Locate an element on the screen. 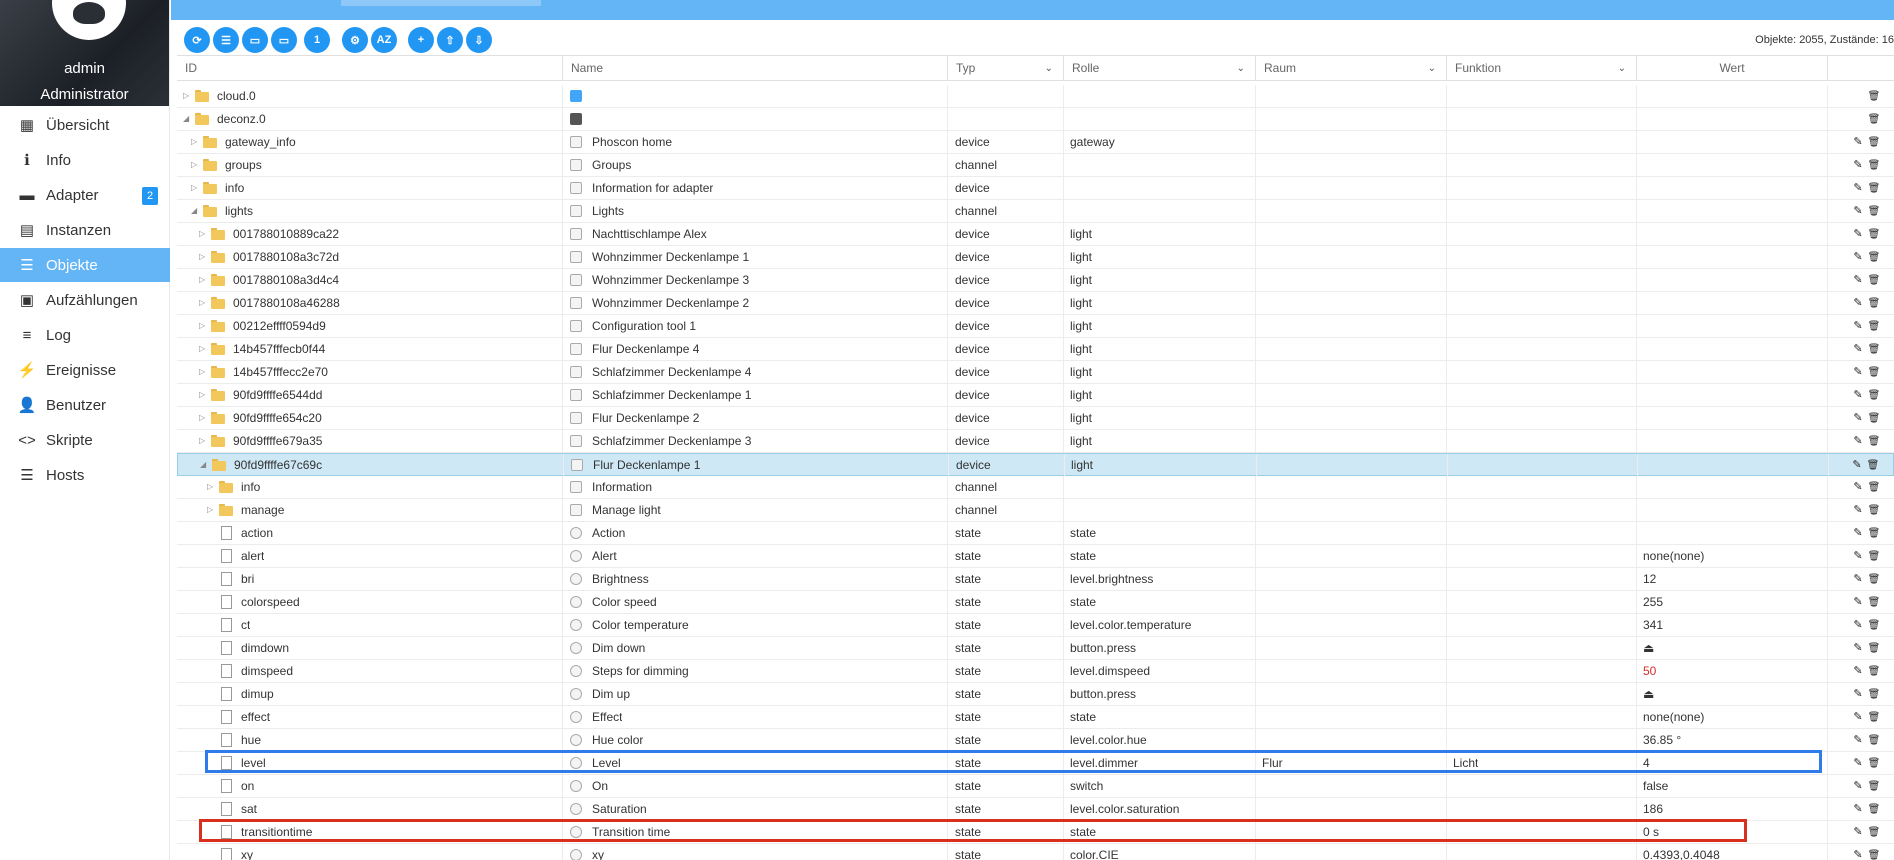 The height and width of the screenshot is (860, 1894). download-button: ⇩ is located at coordinates (479, 40).